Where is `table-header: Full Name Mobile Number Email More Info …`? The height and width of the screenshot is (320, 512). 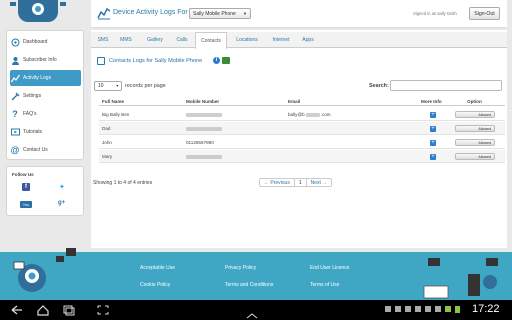
table-header: Full Name Mobile Number Email More Info … is located at coordinates (302, 101).